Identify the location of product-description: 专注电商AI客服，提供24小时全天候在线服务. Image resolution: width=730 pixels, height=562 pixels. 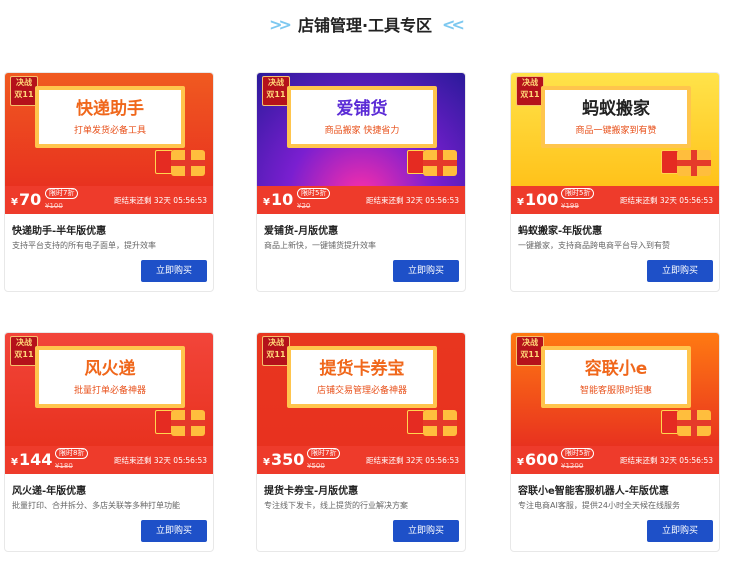
(599, 505).